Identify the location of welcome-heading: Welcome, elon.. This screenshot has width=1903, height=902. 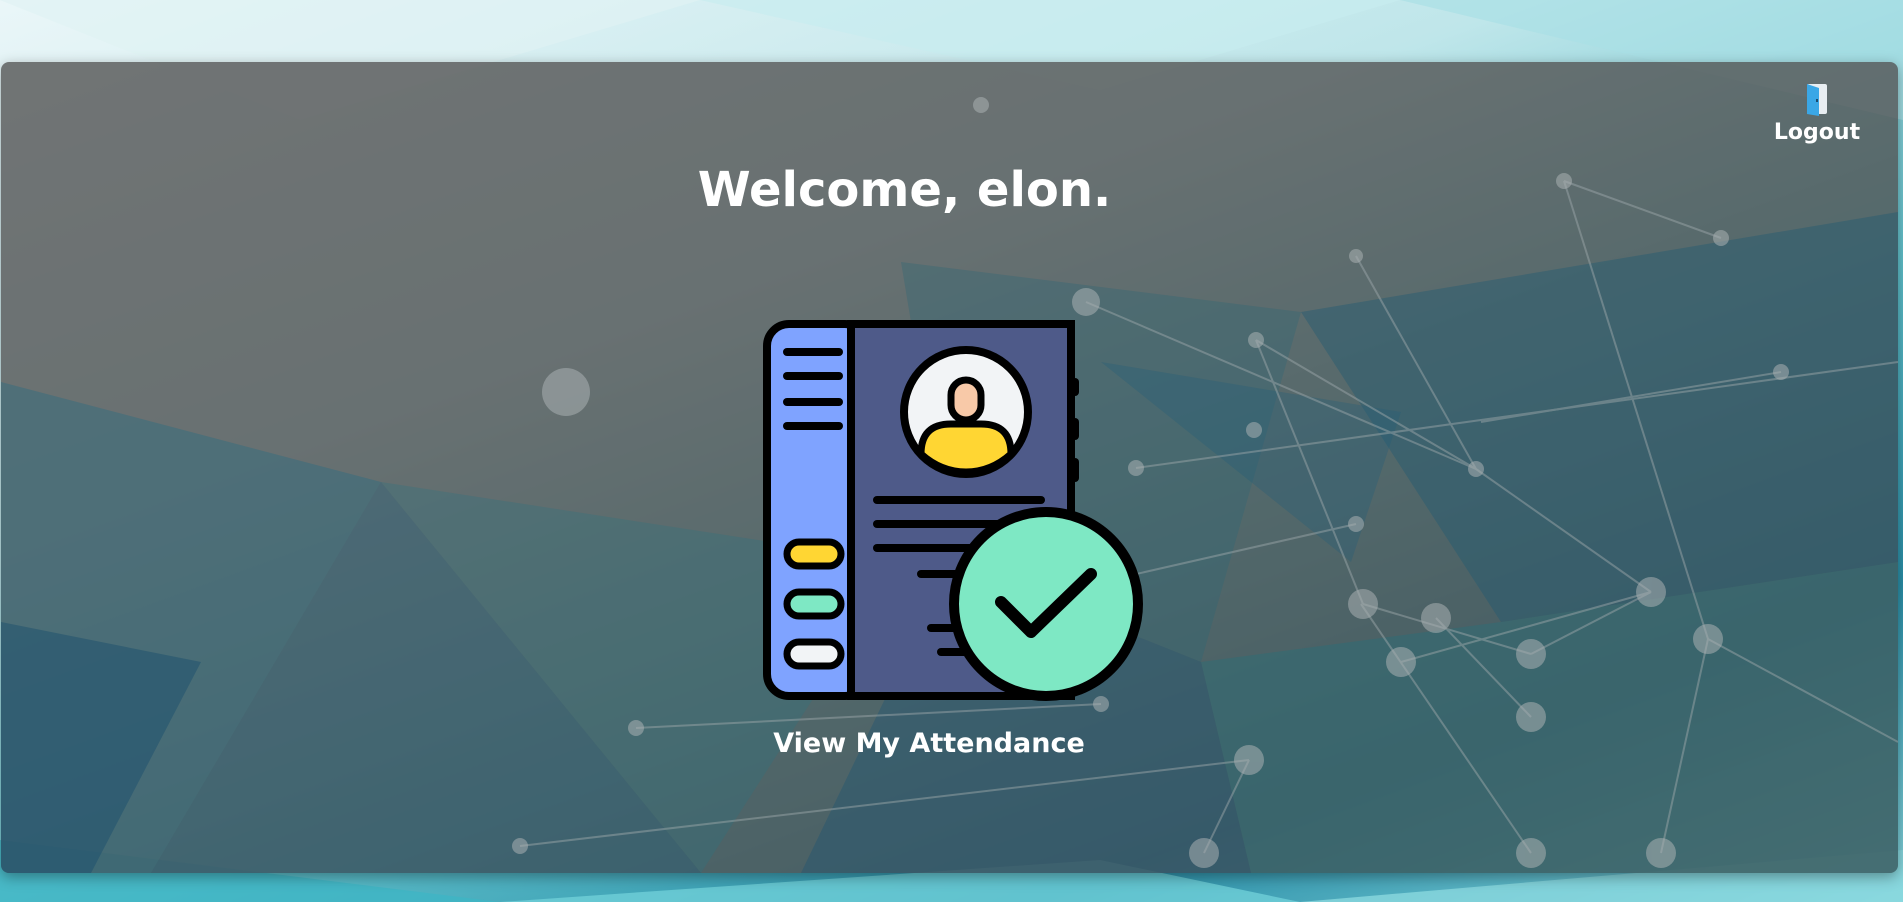
(904, 190).